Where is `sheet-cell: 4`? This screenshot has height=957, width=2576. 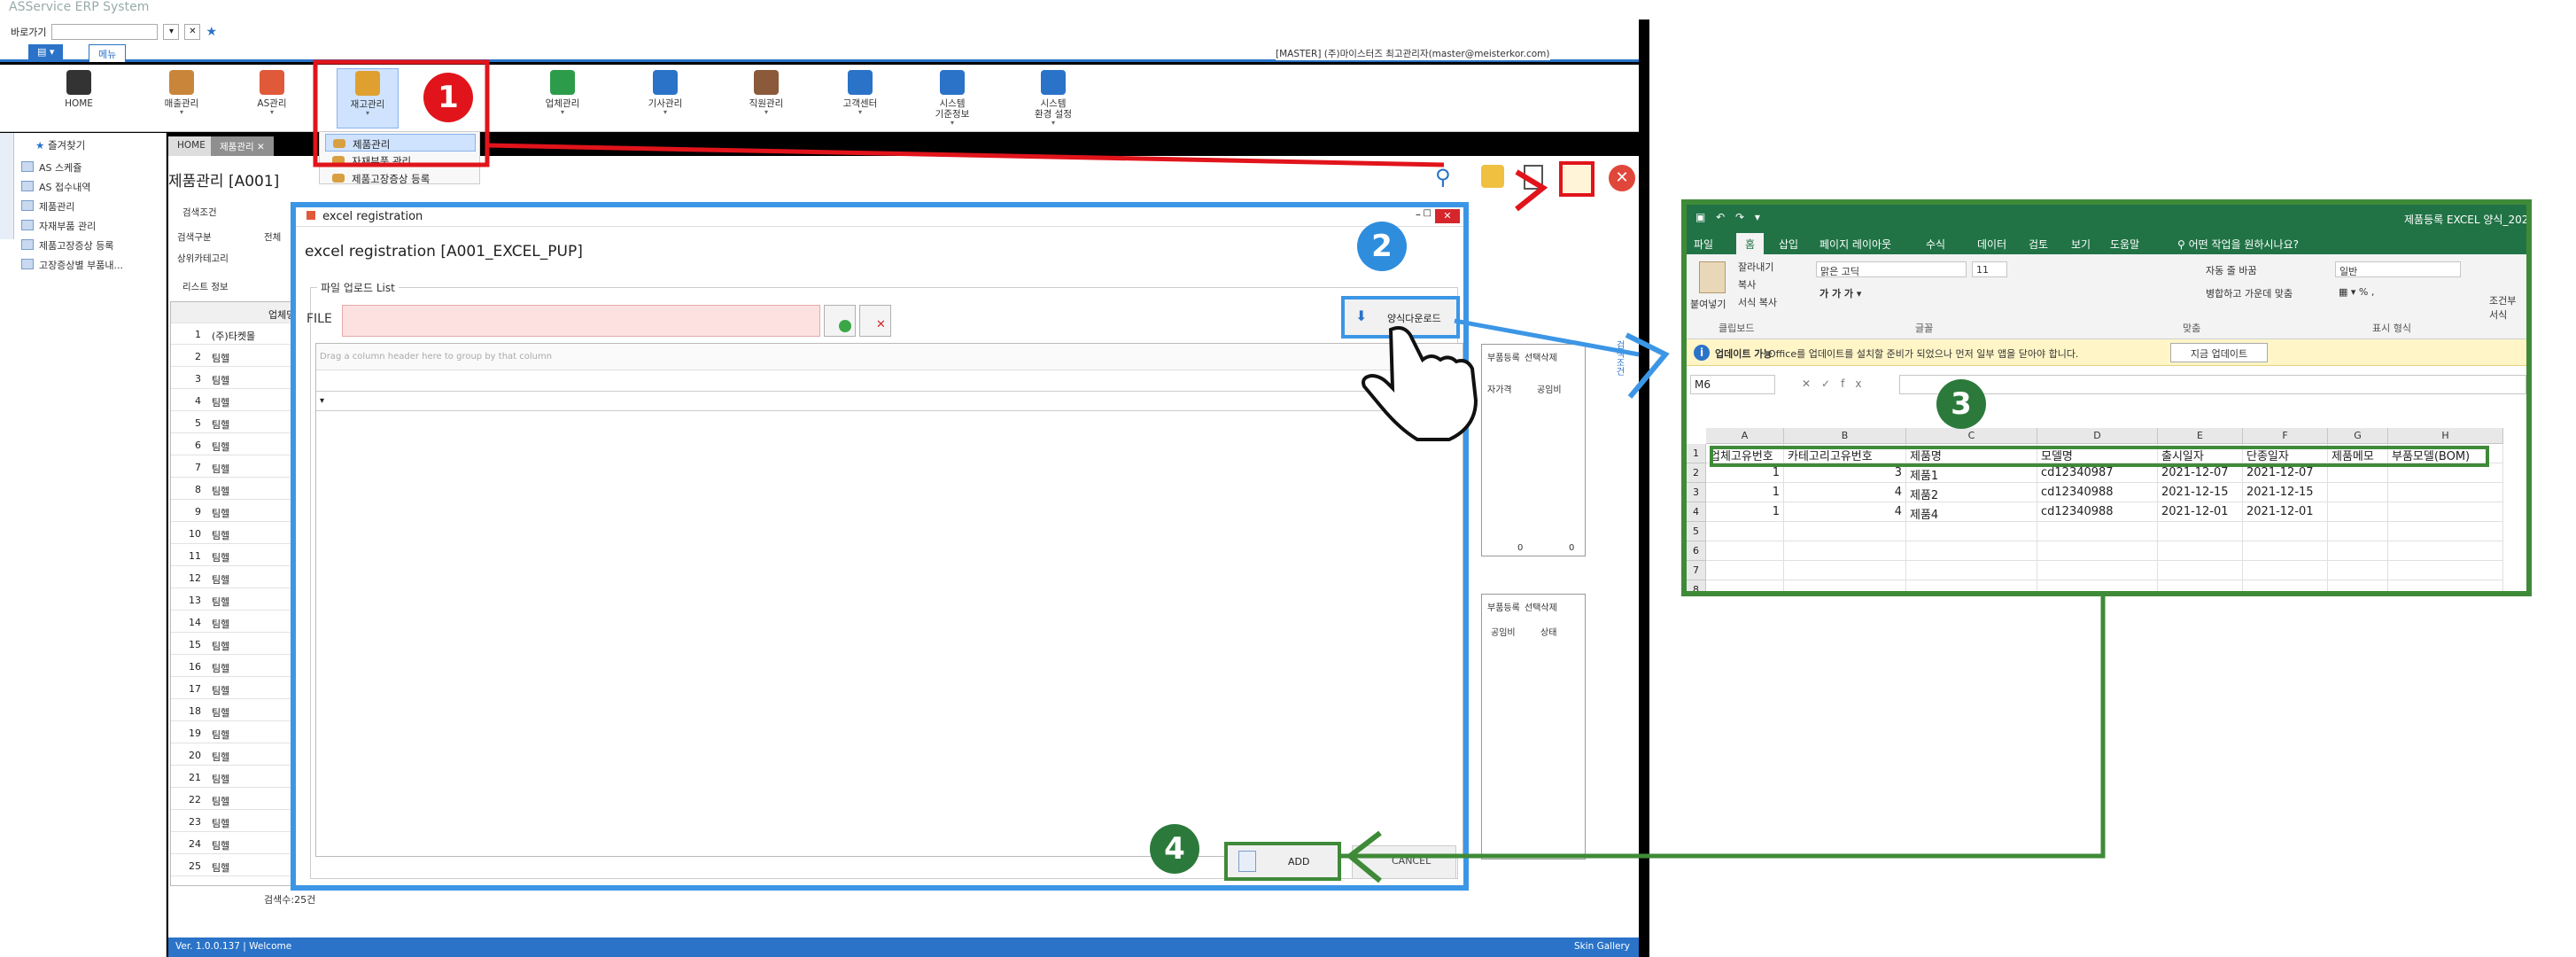 sheet-cell: 4 is located at coordinates (1845, 492).